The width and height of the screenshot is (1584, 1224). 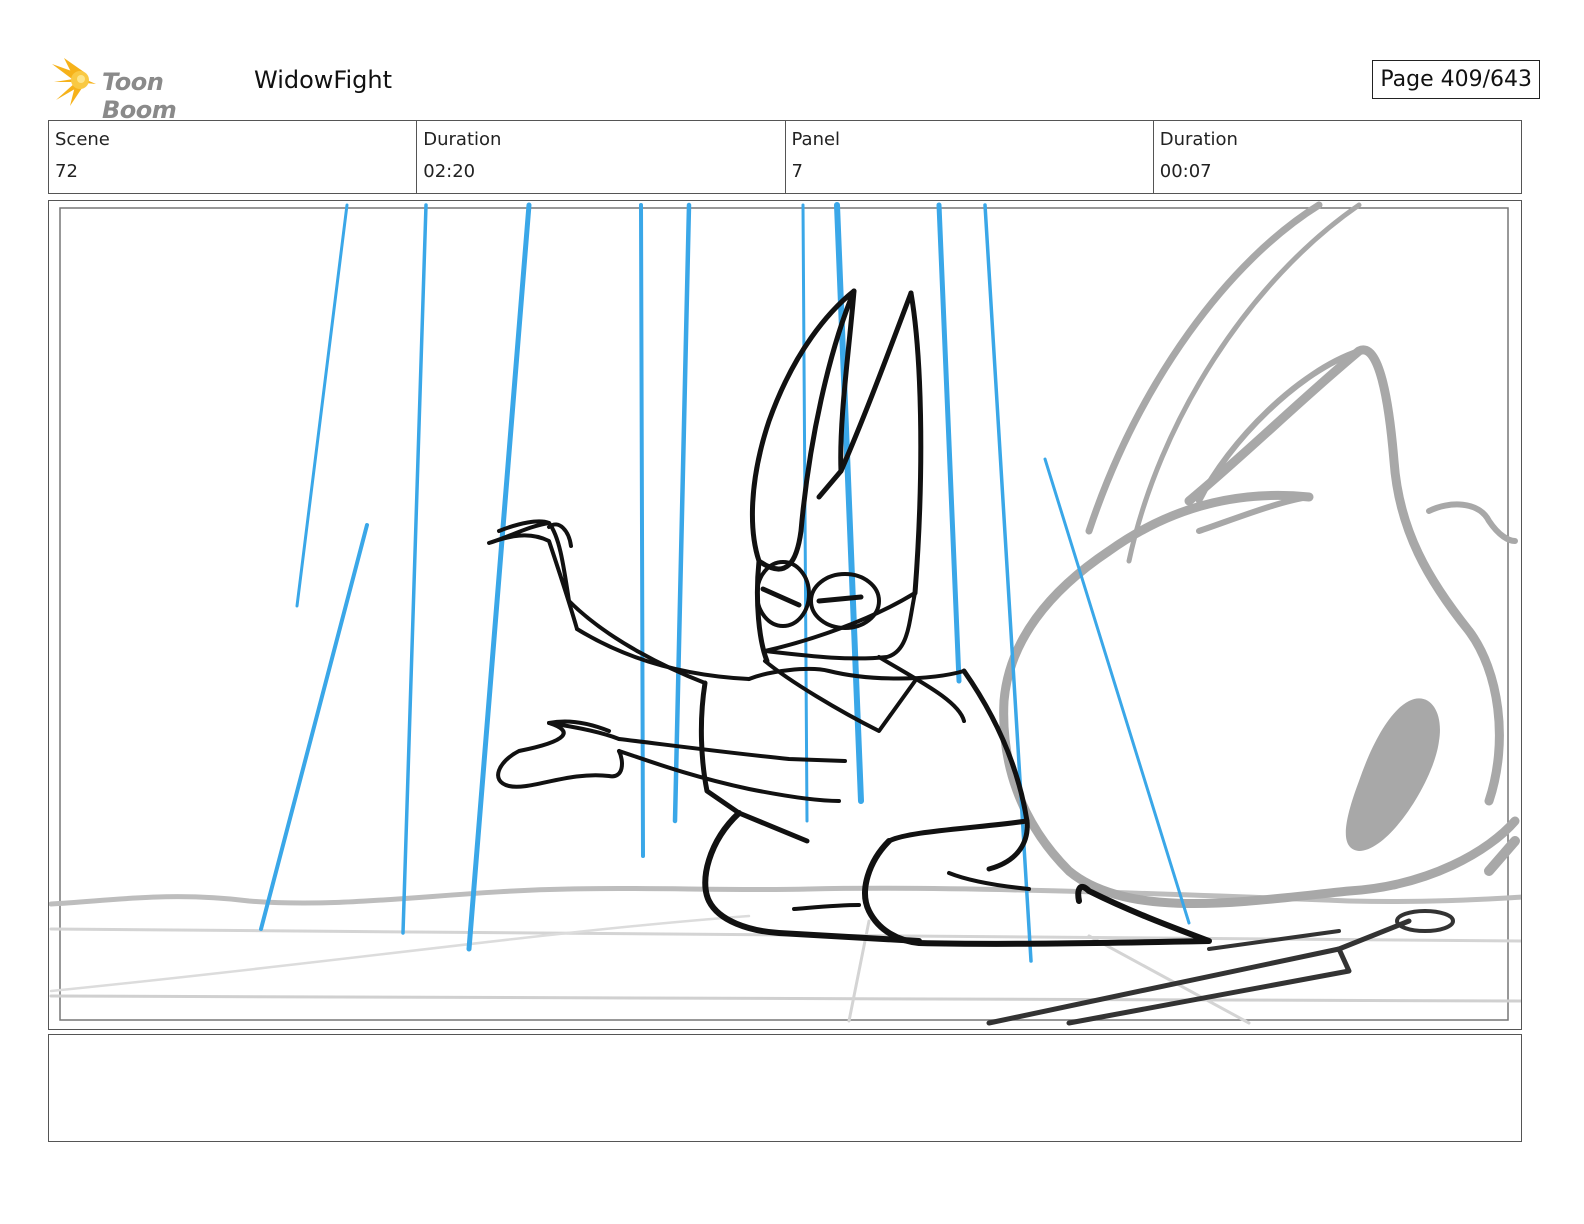 What do you see at coordinates (233, 157) in the screenshot?
I see `scene-cell: Scene 72` at bounding box center [233, 157].